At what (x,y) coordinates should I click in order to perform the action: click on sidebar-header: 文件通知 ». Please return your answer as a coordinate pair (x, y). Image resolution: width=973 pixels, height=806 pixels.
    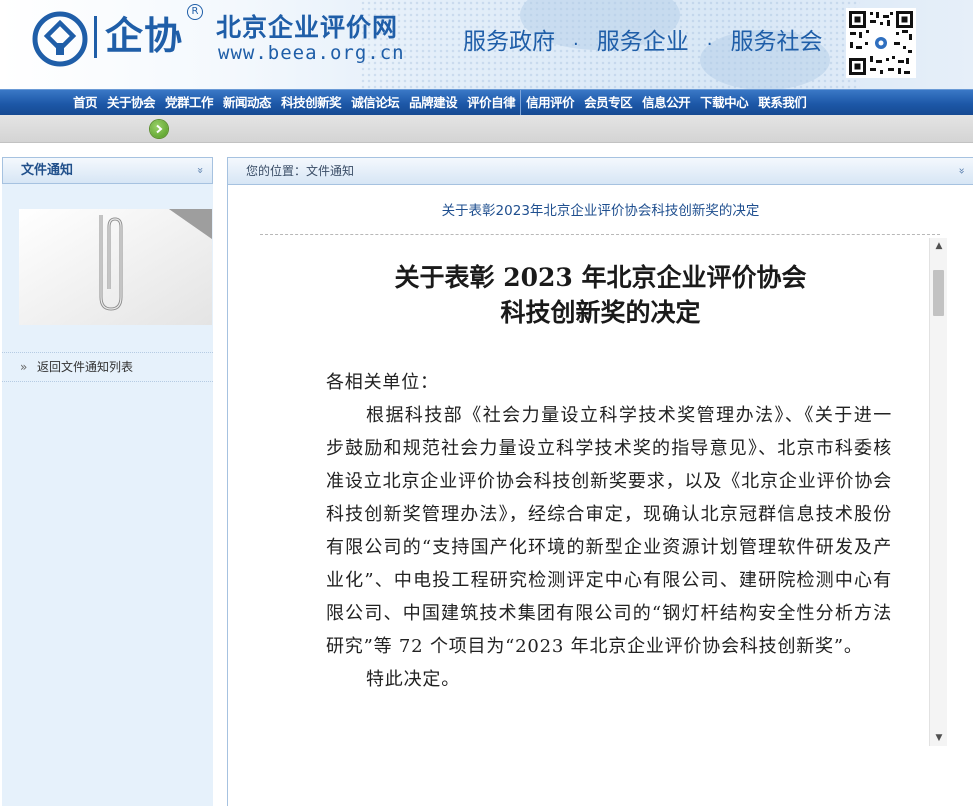
    Looking at the image, I should click on (107, 170).